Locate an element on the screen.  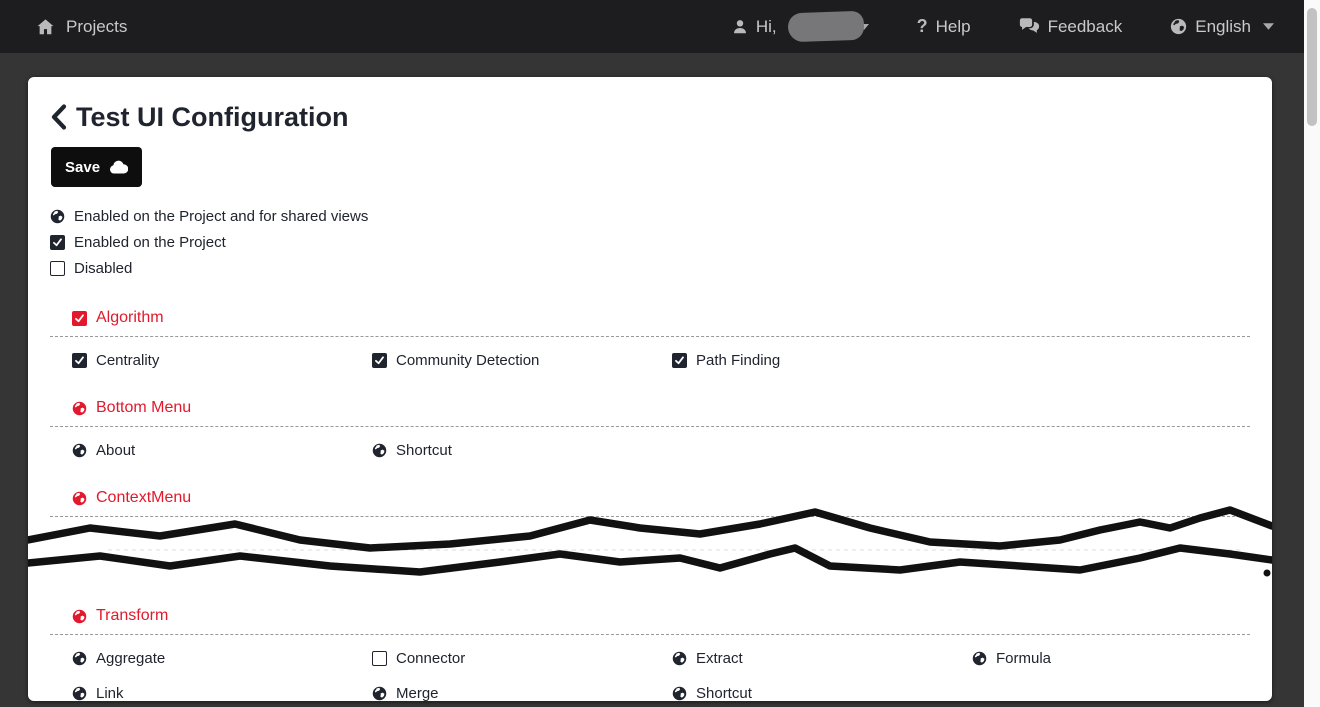
feature-item-extract: Extract is located at coordinates (822, 658).